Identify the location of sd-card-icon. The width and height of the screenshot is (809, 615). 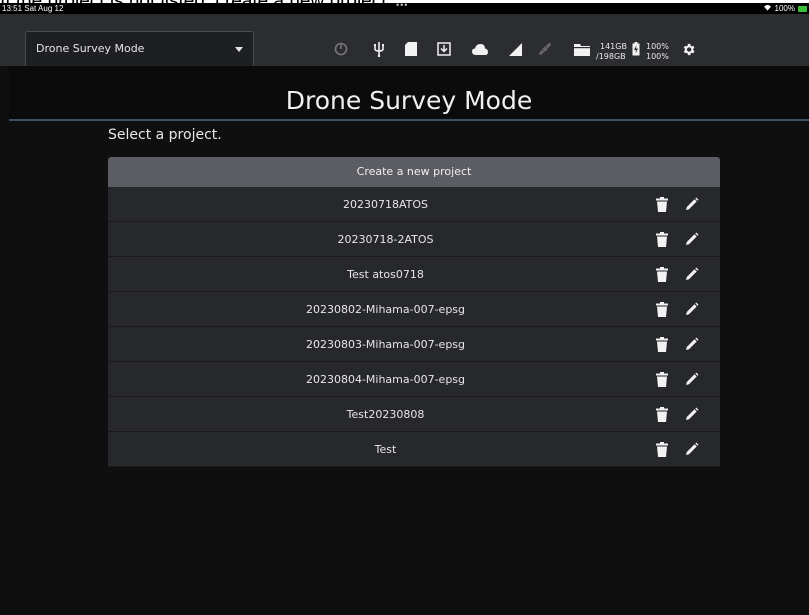
(411, 49).